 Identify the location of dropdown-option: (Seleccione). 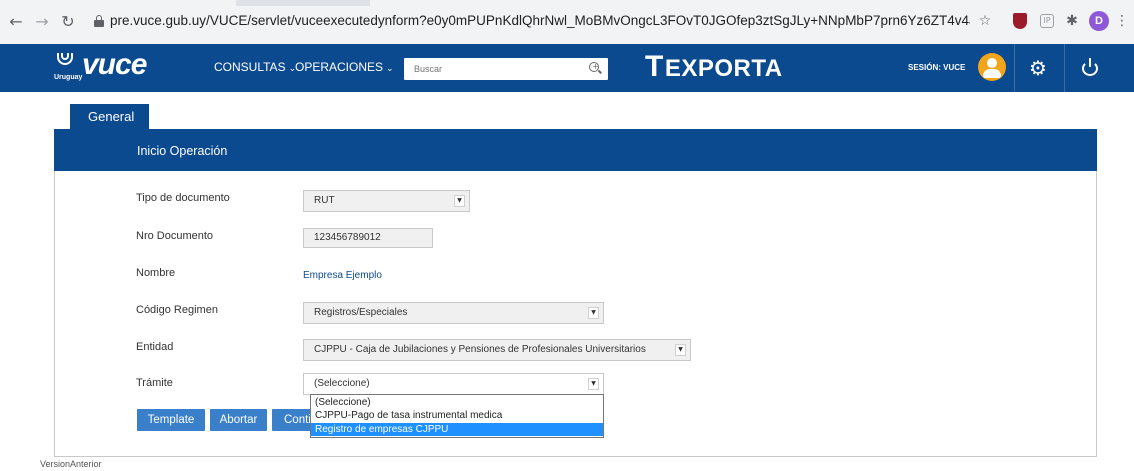
(457, 402).